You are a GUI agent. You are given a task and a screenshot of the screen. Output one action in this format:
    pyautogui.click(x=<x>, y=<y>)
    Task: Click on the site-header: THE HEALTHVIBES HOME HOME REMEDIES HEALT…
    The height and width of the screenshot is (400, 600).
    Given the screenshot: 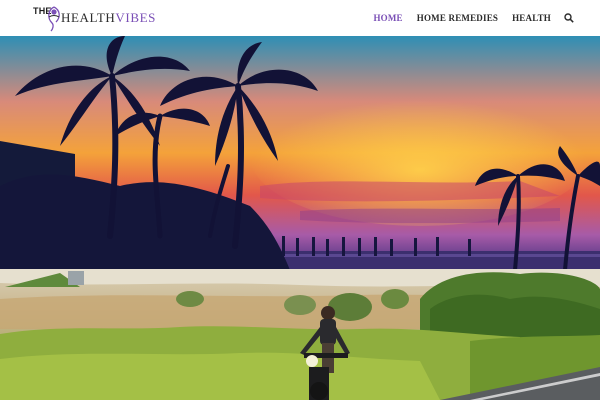 What is the action you would take?
    pyautogui.click(x=300, y=18)
    